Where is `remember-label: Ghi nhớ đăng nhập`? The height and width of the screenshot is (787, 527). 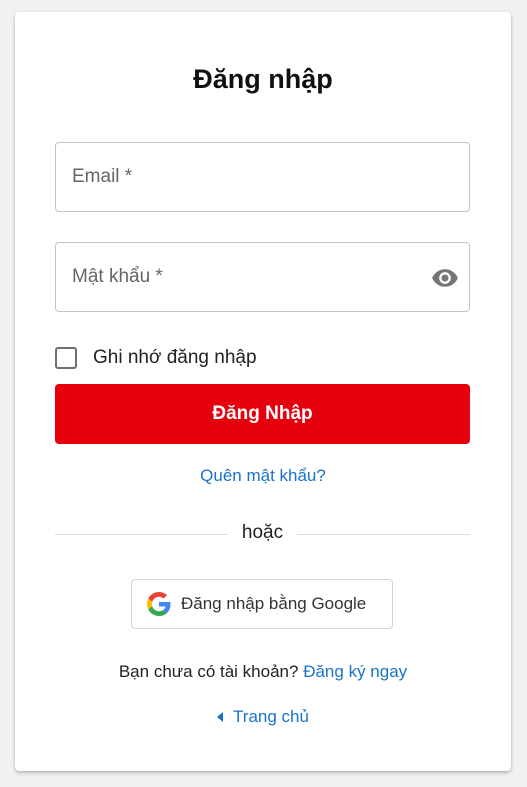
remember-label: Ghi nhớ đăng nhập is located at coordinates (175, 357).